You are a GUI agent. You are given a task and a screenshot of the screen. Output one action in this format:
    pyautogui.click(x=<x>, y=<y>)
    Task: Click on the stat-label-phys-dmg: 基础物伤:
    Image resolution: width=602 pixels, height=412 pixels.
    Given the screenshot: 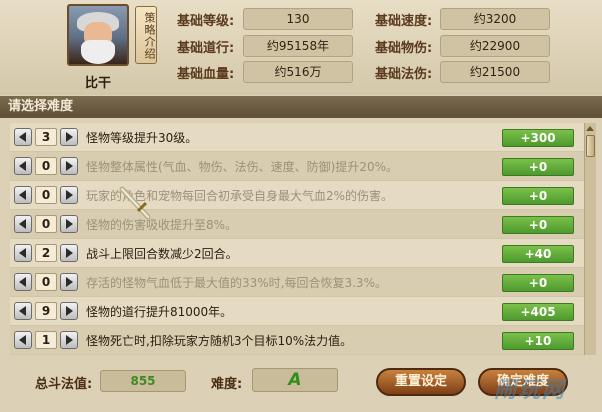 What is the action you would take?
    pyautogui.click(x=404, y=48)
    